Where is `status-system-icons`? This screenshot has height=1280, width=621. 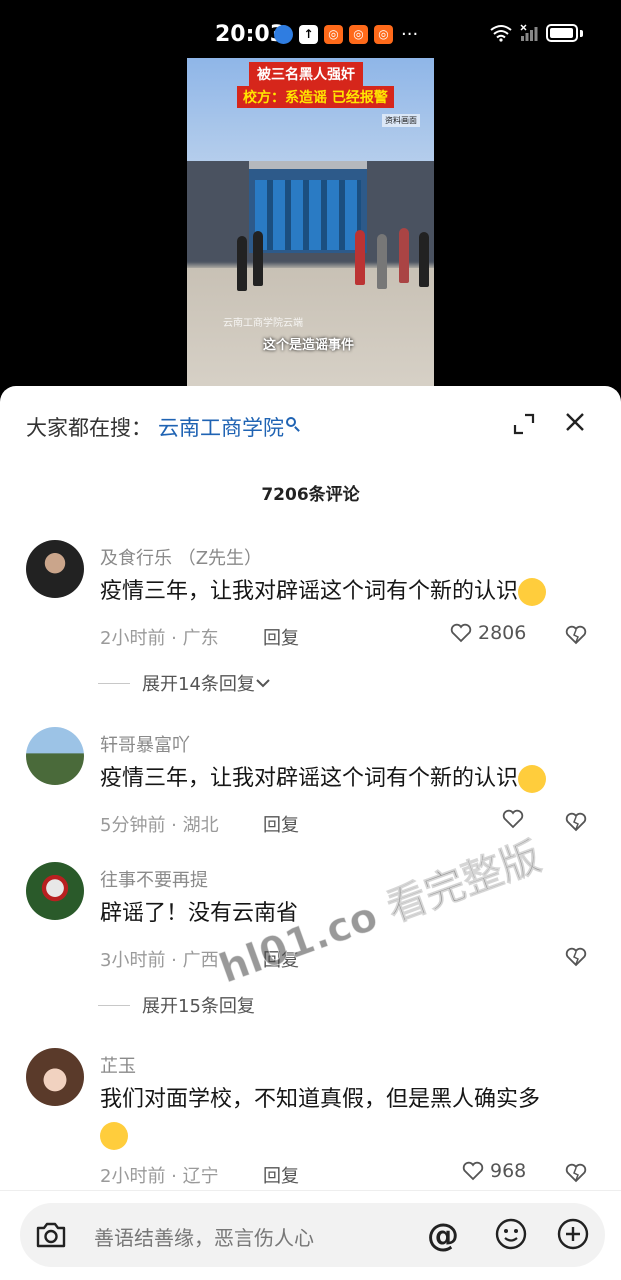 status-system-icons is located at coordinates (536, 33).